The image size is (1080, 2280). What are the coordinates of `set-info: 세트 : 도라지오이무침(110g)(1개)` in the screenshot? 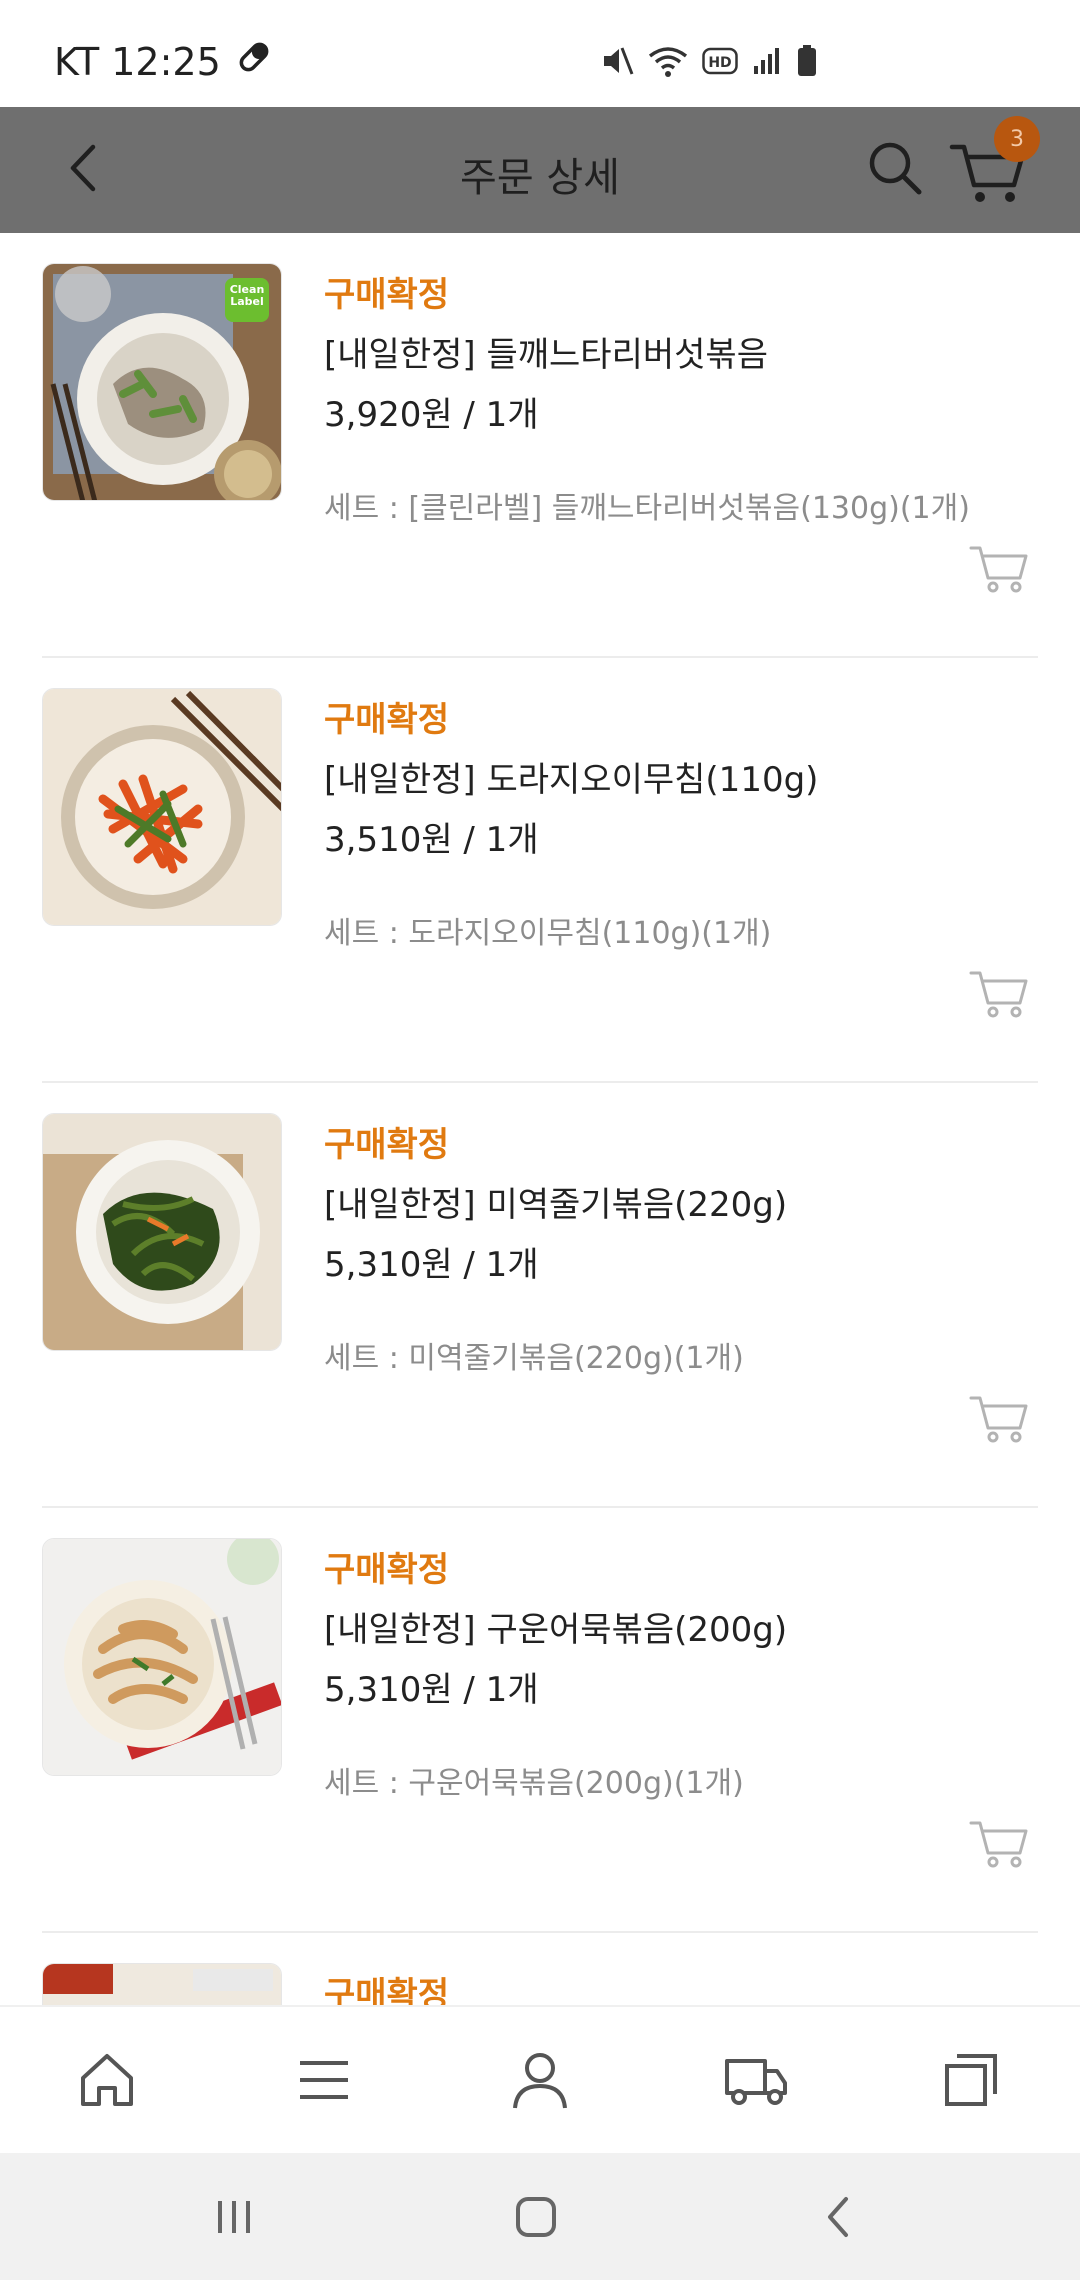 It's located at (548, 933).